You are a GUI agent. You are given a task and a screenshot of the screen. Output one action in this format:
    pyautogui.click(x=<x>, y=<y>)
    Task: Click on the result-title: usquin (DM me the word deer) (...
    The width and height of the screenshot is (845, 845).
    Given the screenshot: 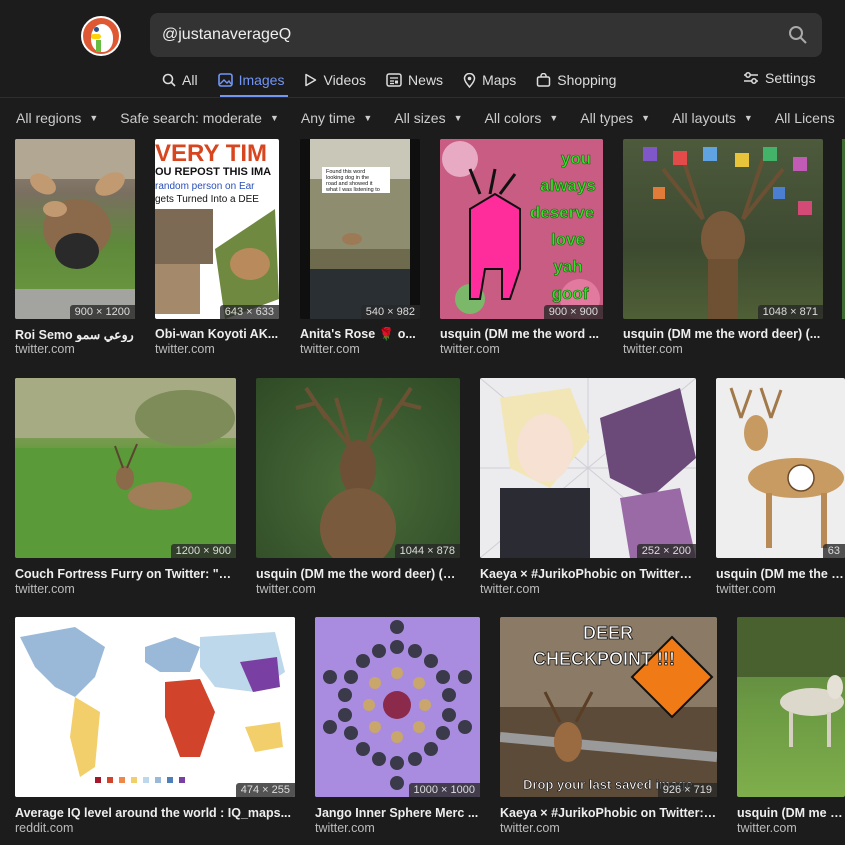 What is the action you would take?
    pyautogui.click(x=723, y=334)
    